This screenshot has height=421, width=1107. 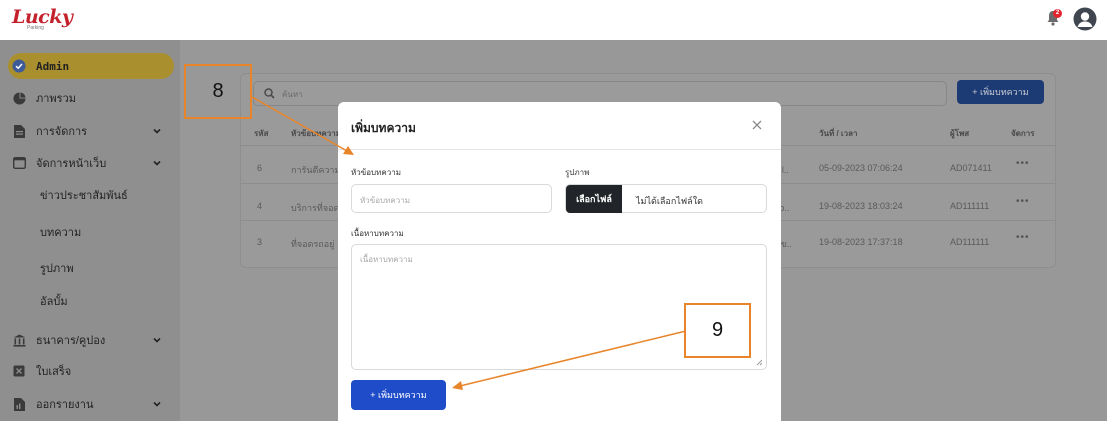 What do you see at coordinates (960, 133) in the screenshot?
I see `column-header-poster: ผู้โพส` at bounding box center [960, 133].